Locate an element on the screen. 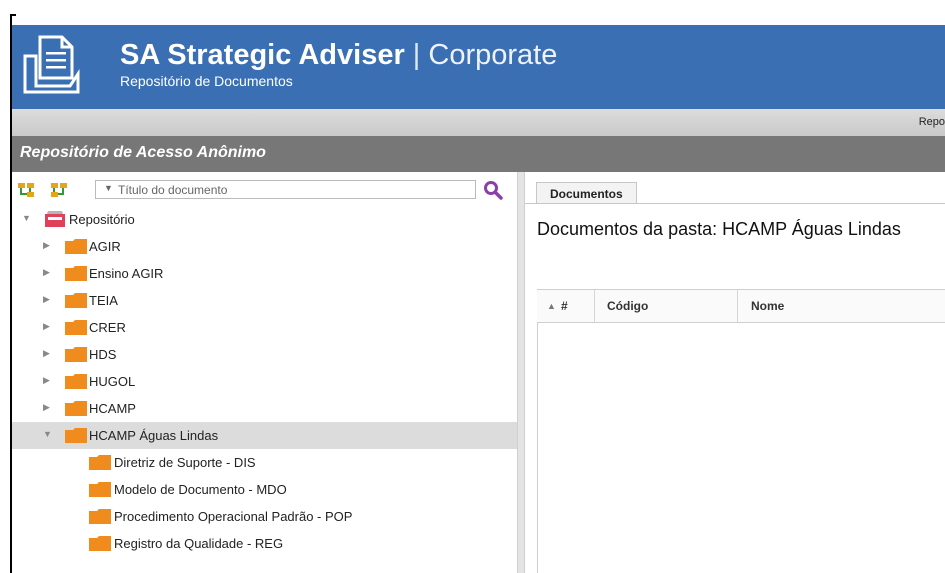  column-number: # is located at coordinates (564, 306).